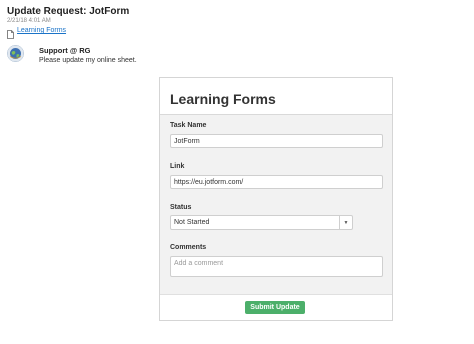 The height and width of the screenshot is (344, 474). I want to click on status-label: Status, so click(181, 207).